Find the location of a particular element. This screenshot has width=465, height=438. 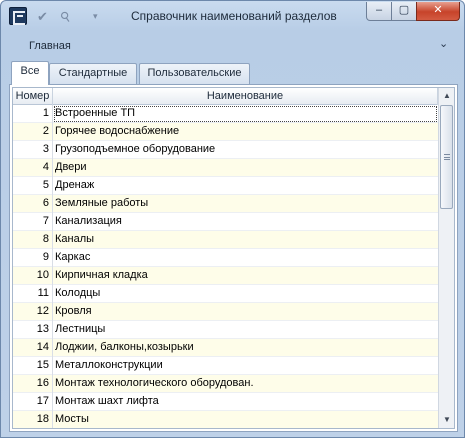

cell-number: 10 is located at coordinates (33, 276).